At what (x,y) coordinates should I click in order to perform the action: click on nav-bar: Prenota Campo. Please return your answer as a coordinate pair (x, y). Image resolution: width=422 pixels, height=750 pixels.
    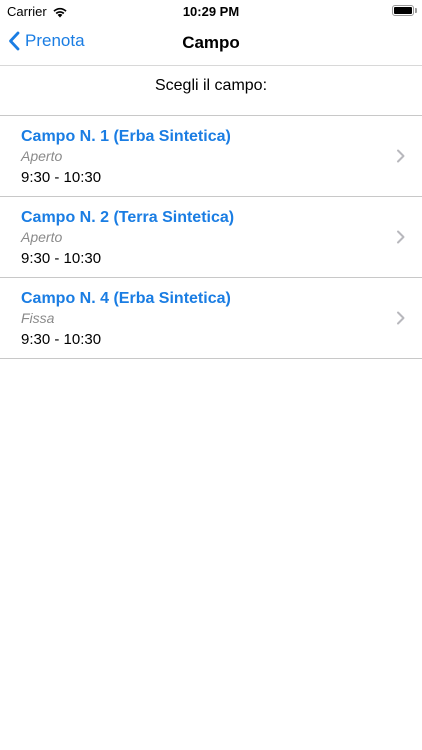
    Looking at the image, I should click on (211, 44).